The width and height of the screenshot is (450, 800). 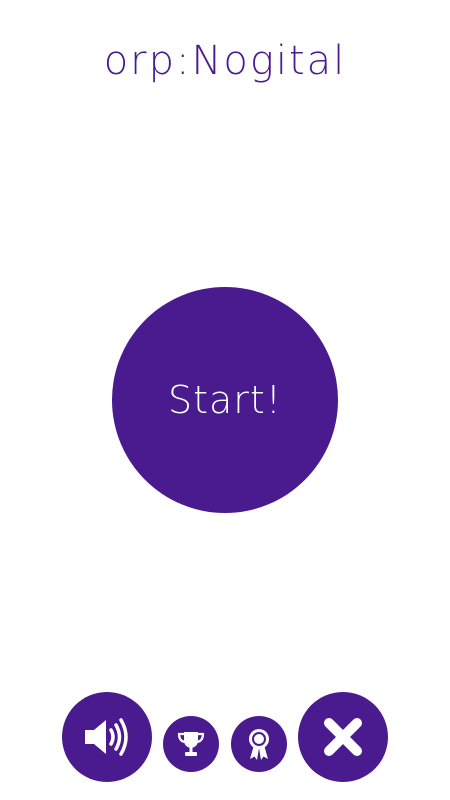 I want to click on start-button-label: Start!, so click(x=225, y=400).